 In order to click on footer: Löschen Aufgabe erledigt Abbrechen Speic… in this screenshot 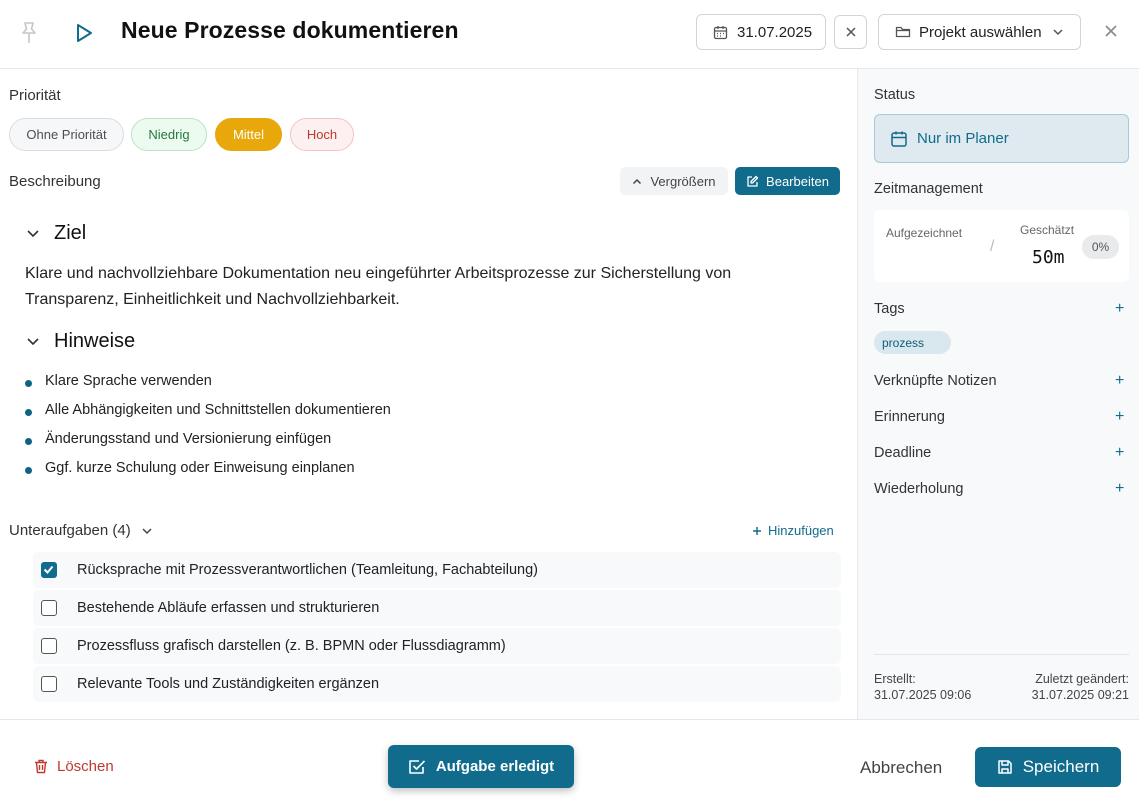, I will do `click(569, 762)`.